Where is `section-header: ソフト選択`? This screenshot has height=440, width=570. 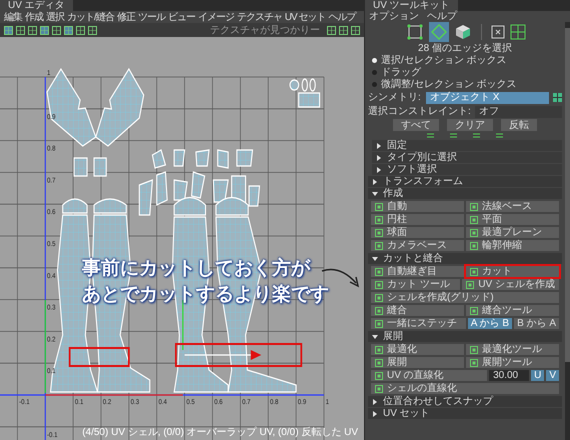 section-header: ソフト選択 is located at coordinates (467, 169).